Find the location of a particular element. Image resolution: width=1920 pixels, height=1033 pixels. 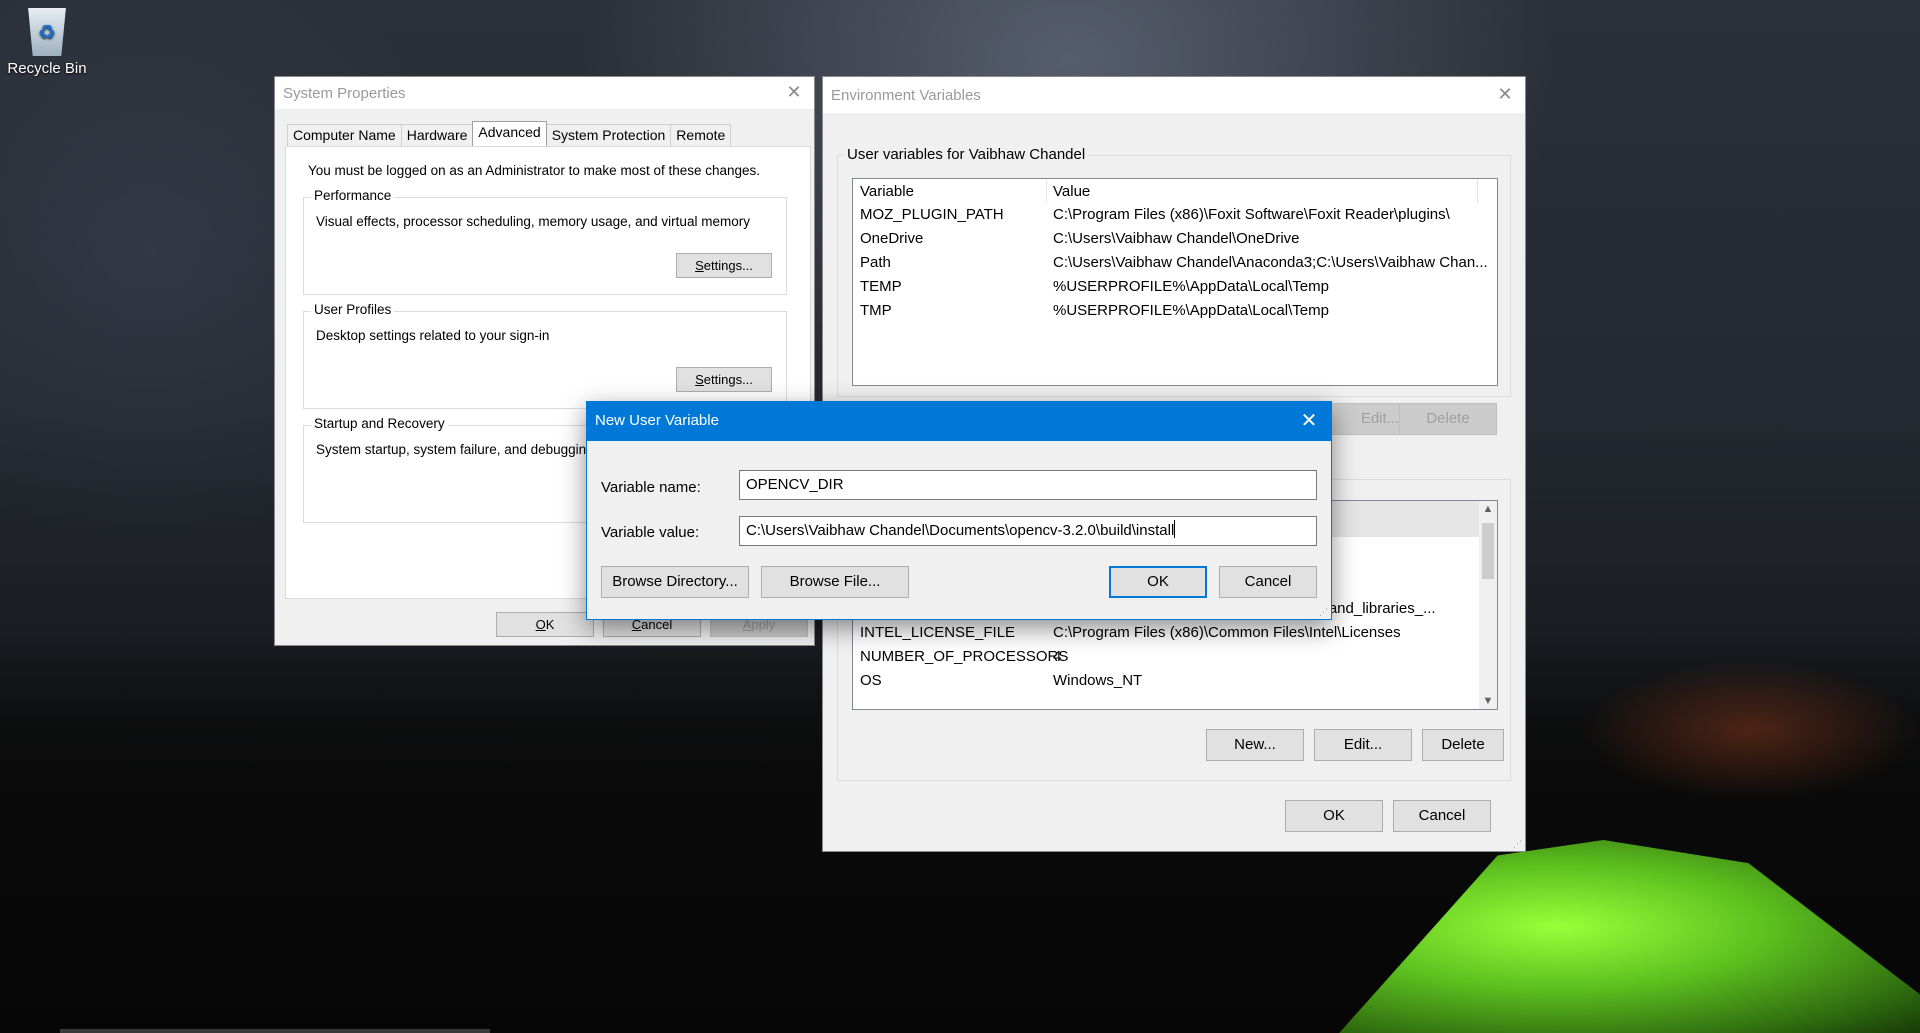

window-title: System Properties is located at coordinates (344, 93).